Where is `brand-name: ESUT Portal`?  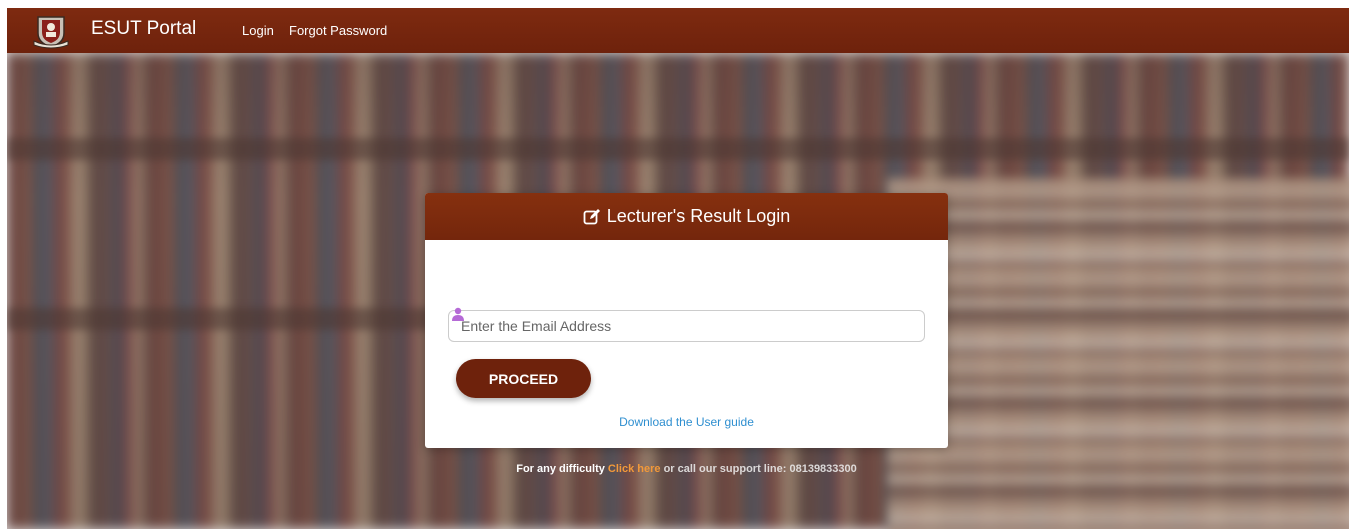 brand-name: ESUT Portal is located at coordinates (143, 29).